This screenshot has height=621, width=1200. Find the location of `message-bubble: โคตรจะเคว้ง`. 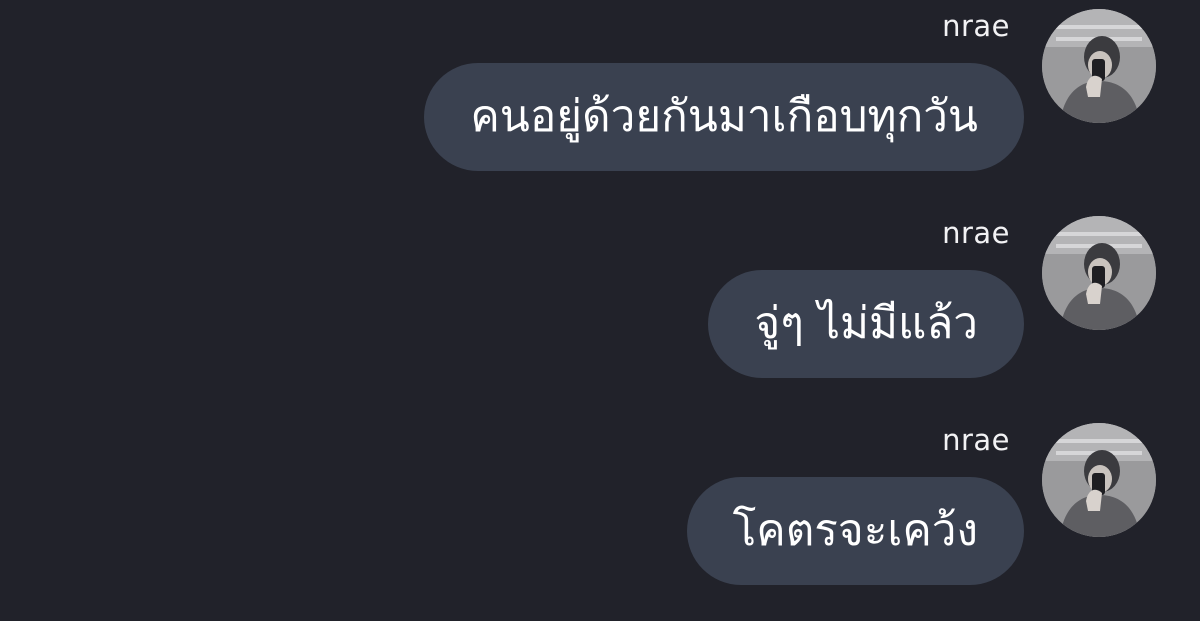

message-bubble: โคตรจะเคว้ง is located at coordinates (855, 531).